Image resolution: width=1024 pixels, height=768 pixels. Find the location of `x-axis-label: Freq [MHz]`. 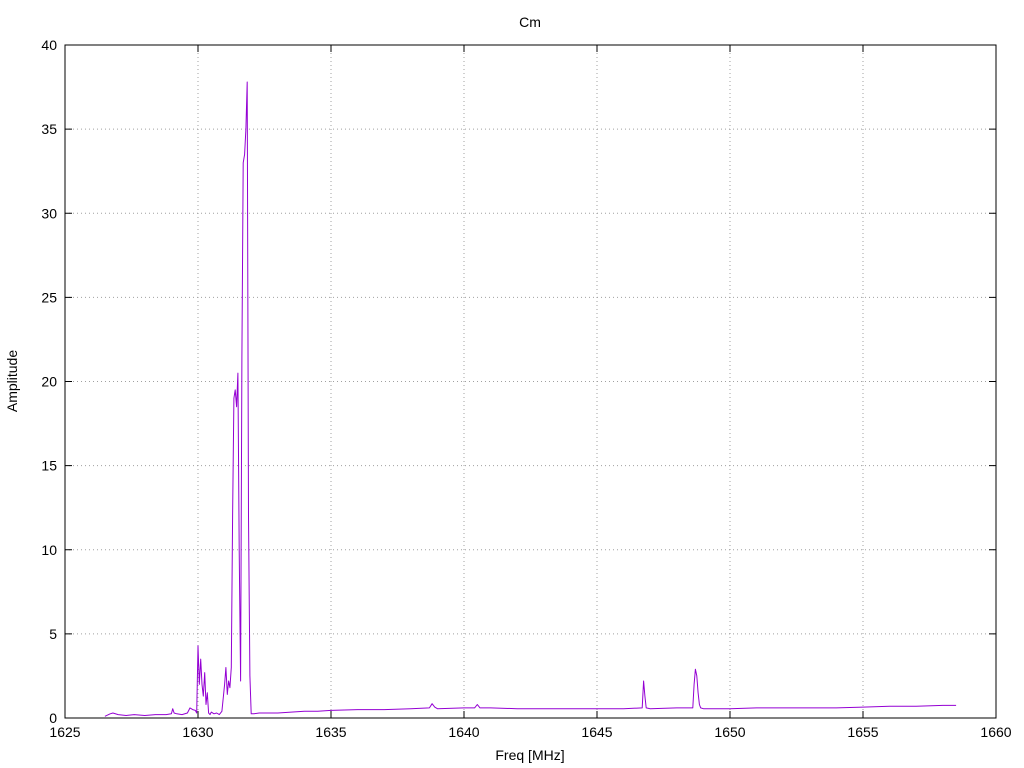

x-axis-label: Freq [MHz] is located at coordinates (529, 755).